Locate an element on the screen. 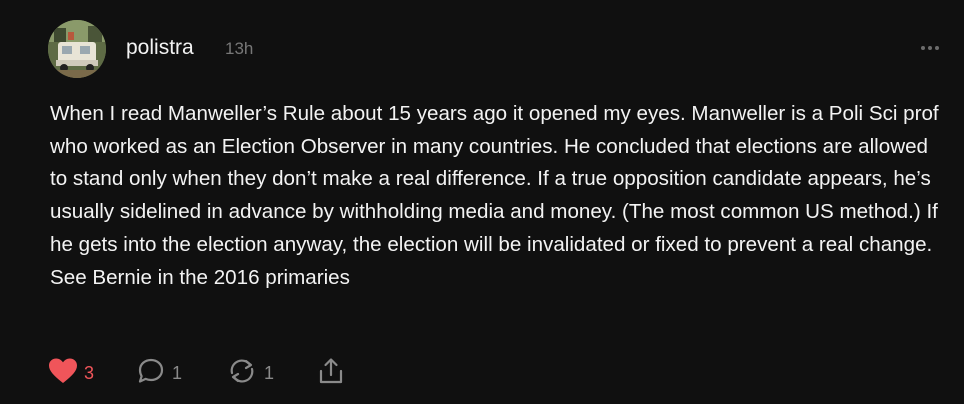 This screenshot has height=404, width=964. reply-button: 1 is located at coordinates (159, 373).